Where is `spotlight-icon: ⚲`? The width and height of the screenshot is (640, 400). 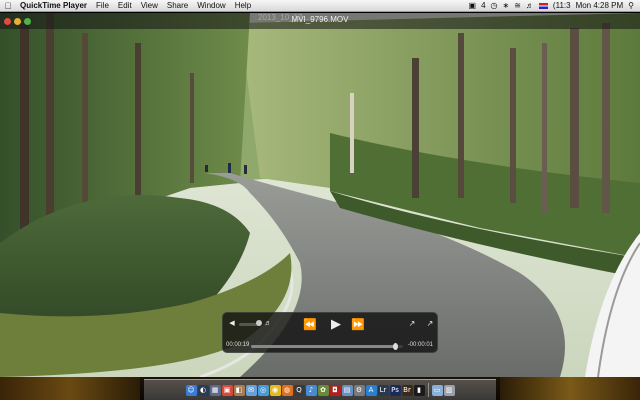 spotlight-icon: ⚲ is located at coordinates (631, 6).